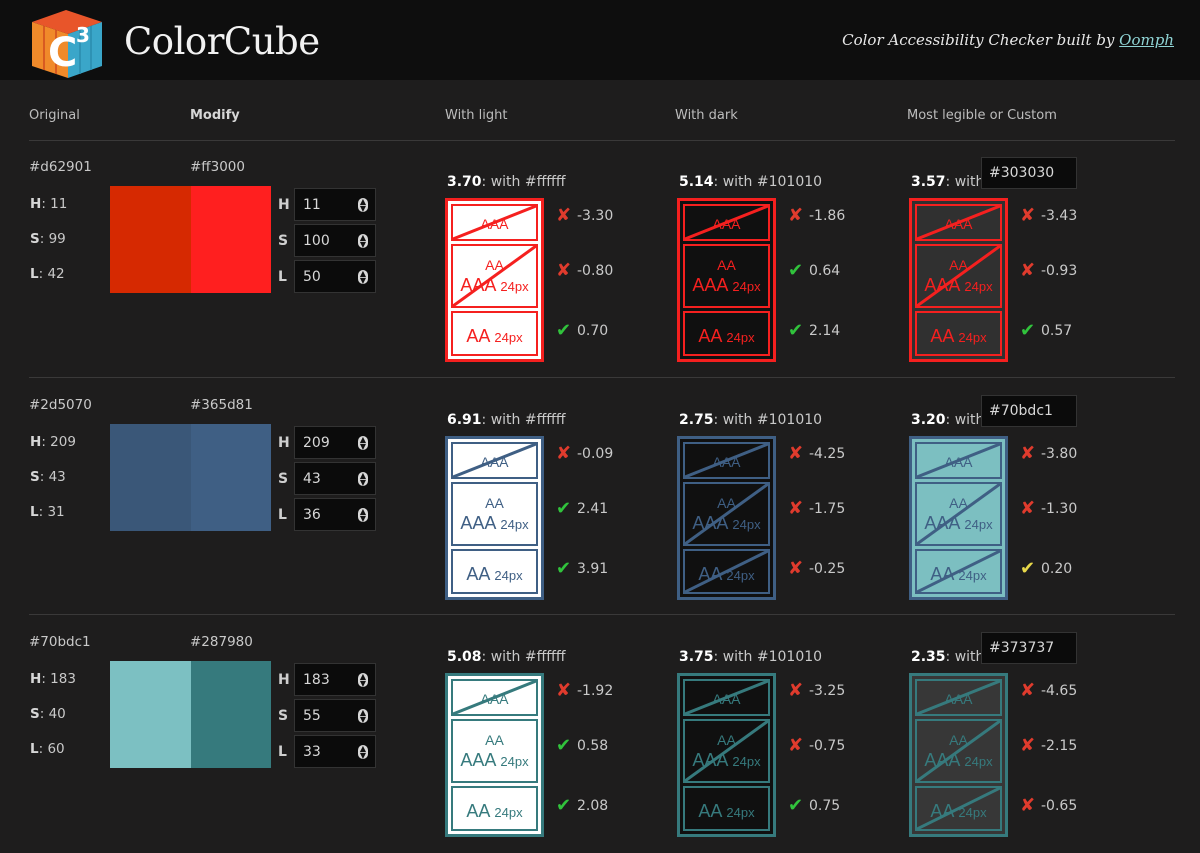 Image resolution: width=1200 pixels, height=853 pixels. What do you see at coordinates (53, 679) in the screenshot?
I see `original-h-value: H: 183` at bounding box center [53, 679].